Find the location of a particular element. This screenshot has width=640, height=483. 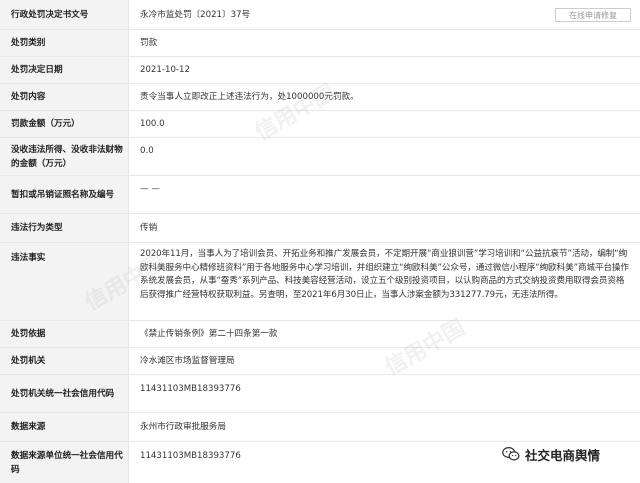

row-data-source: 数据来源 永州市行政审批服务局 is located at coordinates (320, 427).